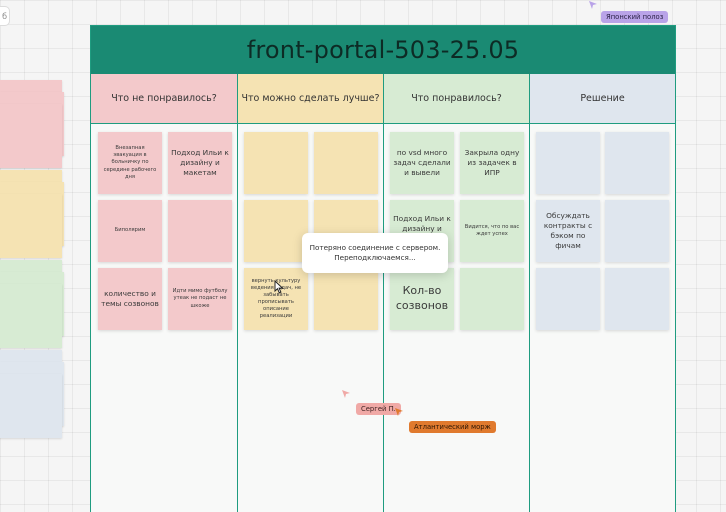 This screenshot has height=512, width=726. What do you see at coordinates (200, 163) in the screenshot?
I see `sticky-note: Подход Ильи к дизайну и макетам` at bounding box center [200, 163].